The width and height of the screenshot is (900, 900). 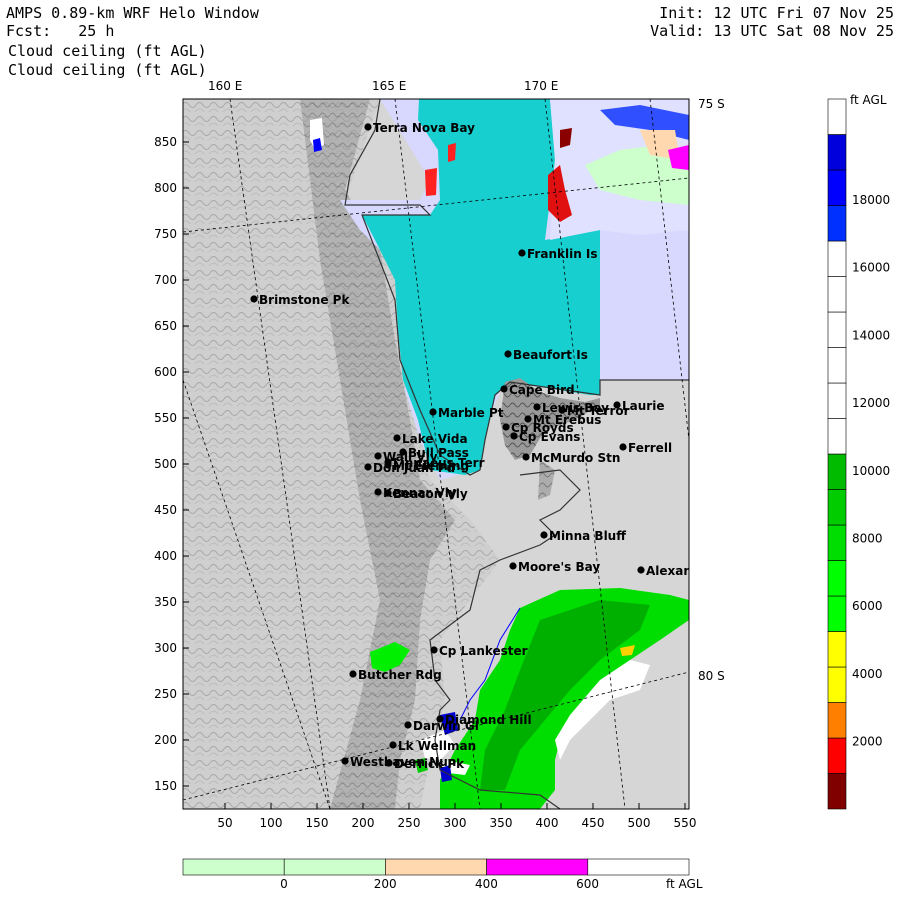 I want to click on y-tick-label: 550, so click(x=165, y=418).